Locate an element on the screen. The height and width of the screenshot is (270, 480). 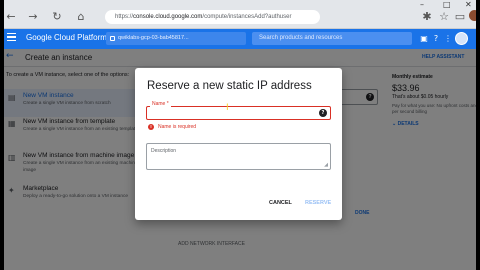
minimize-icon: – is located at coordinates (422, 4).